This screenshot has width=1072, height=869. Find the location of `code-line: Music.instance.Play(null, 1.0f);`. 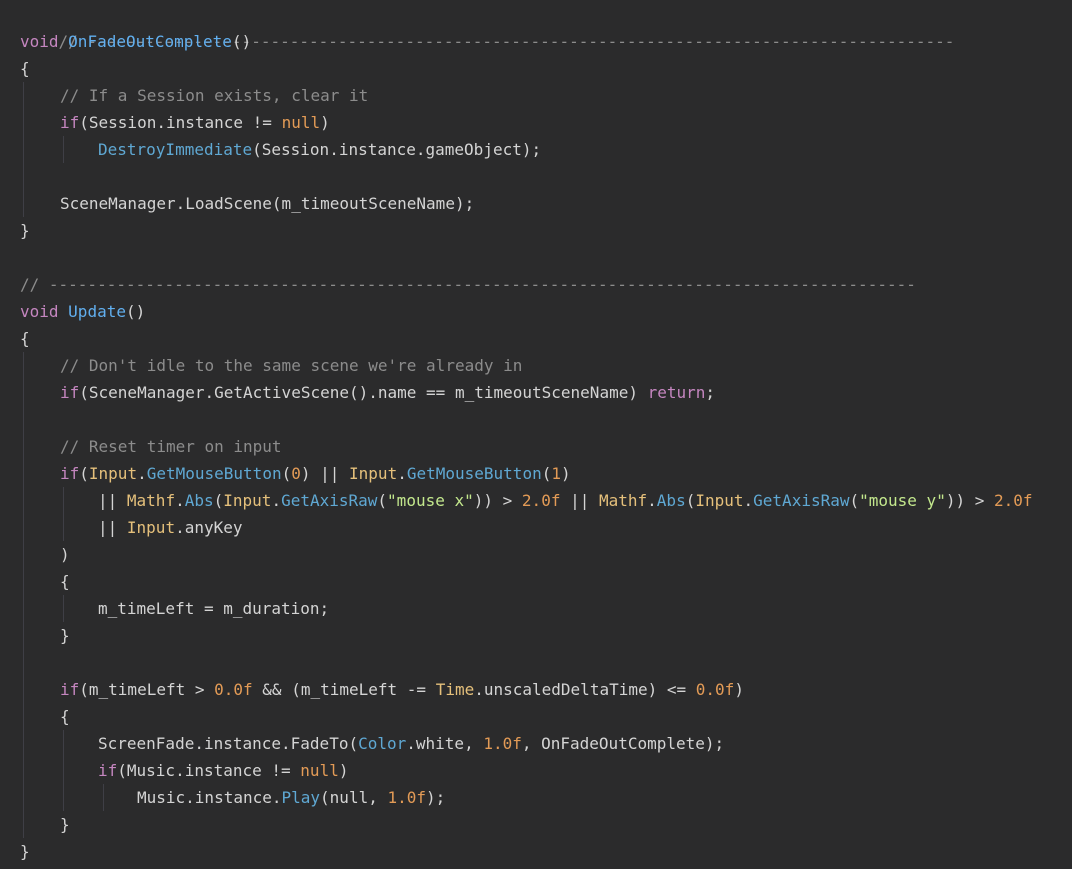

code-line: Music.instance.Play(null, 1.0f); is located at coordinates (291, 797).